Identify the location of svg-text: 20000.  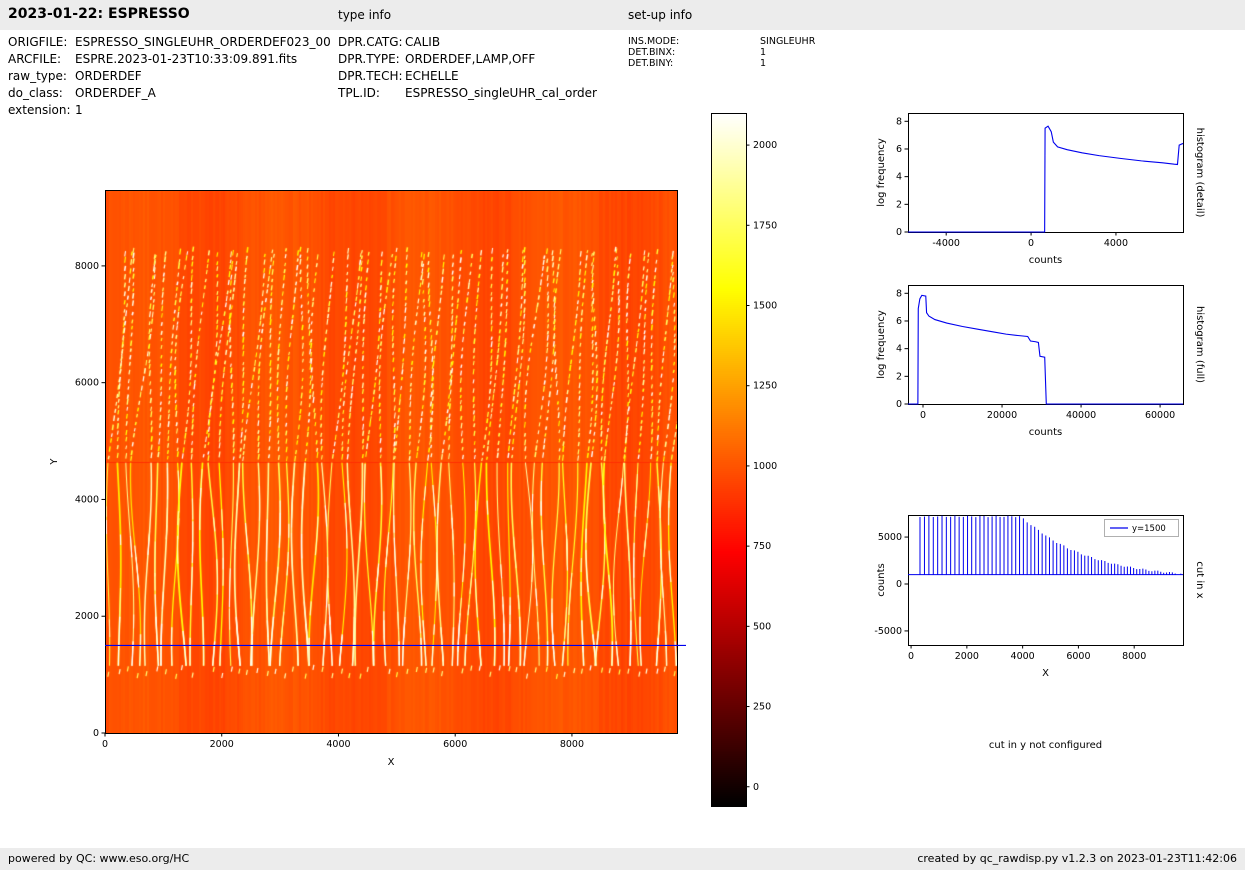
(1002, 415).